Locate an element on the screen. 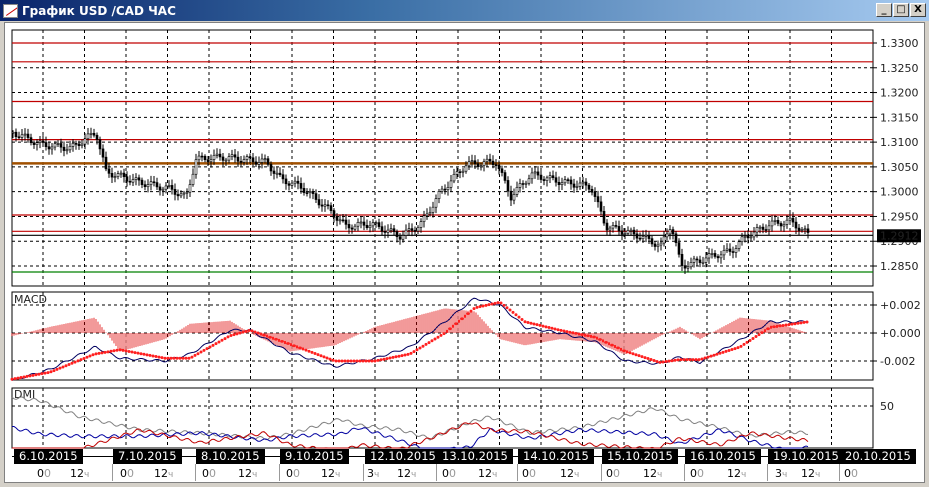  date-label: 14.10.2015 is located at coordinates (556, 456).